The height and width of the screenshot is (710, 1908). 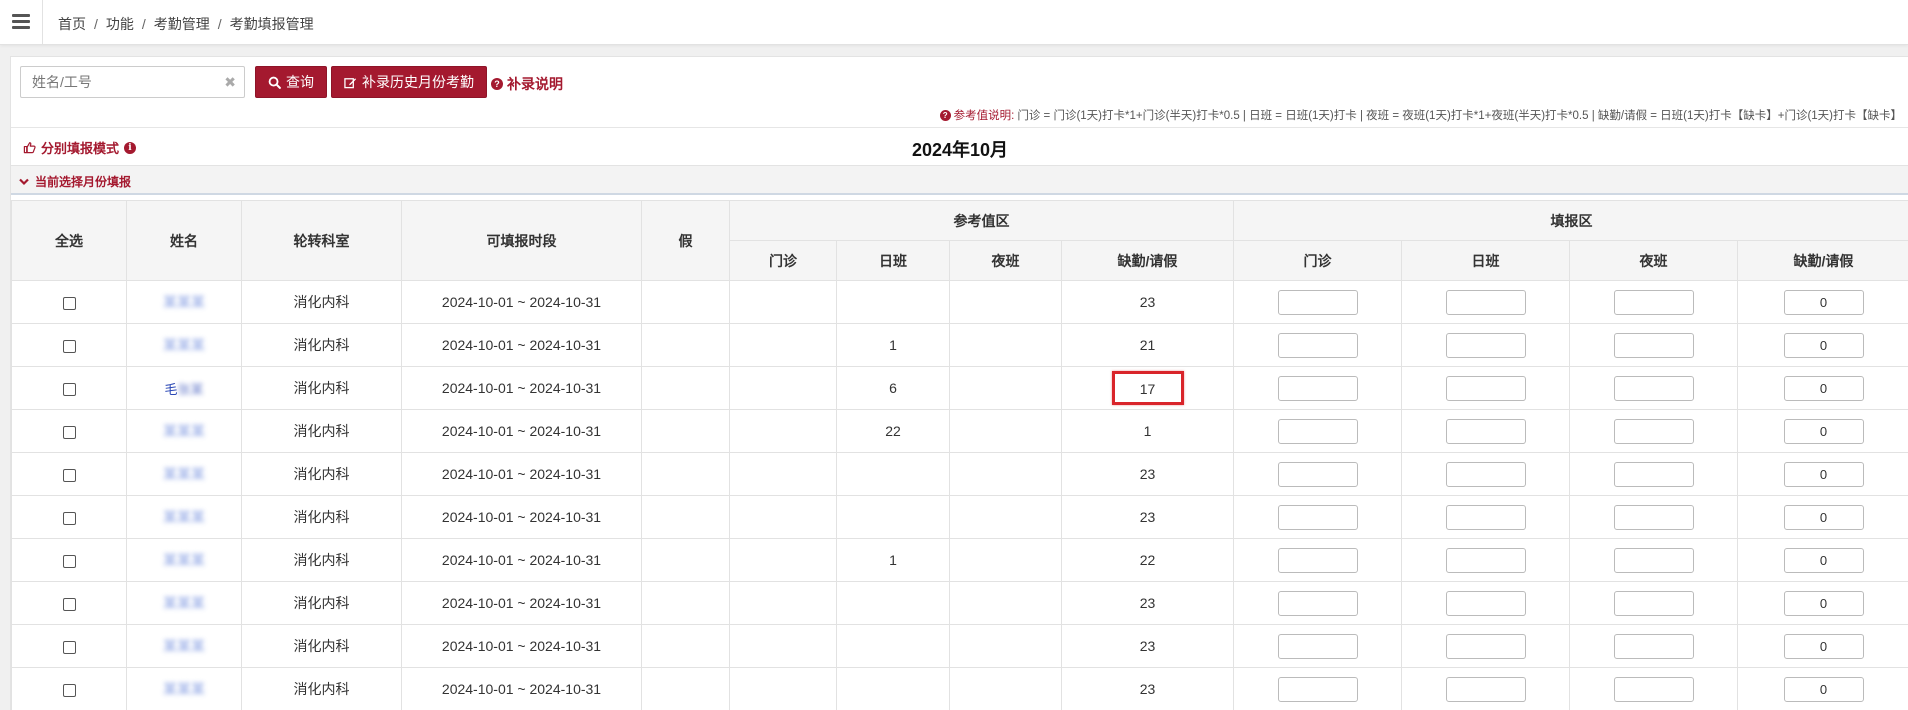 I want to click on cell-ref-clinic, so click(x=783, y=388).